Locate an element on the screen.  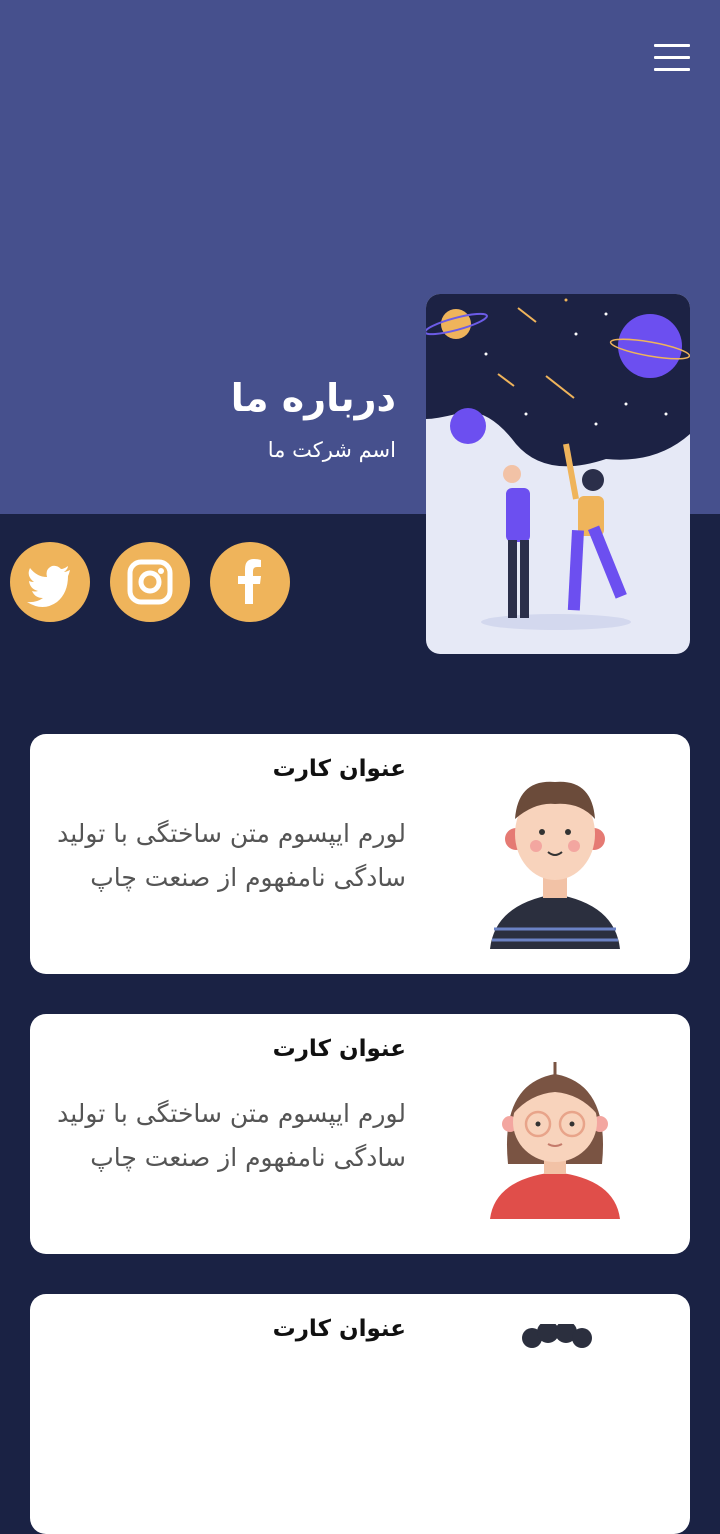
page-title: درباره ما is located at coordinates (313, 398).